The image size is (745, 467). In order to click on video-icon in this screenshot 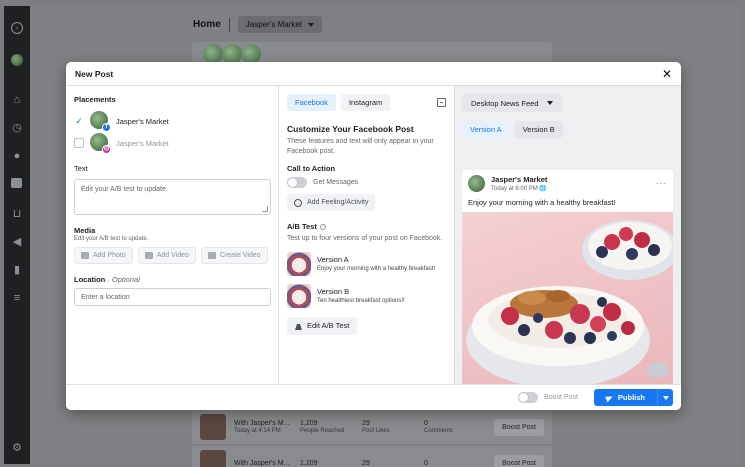, I will do `click(148, 255)`.